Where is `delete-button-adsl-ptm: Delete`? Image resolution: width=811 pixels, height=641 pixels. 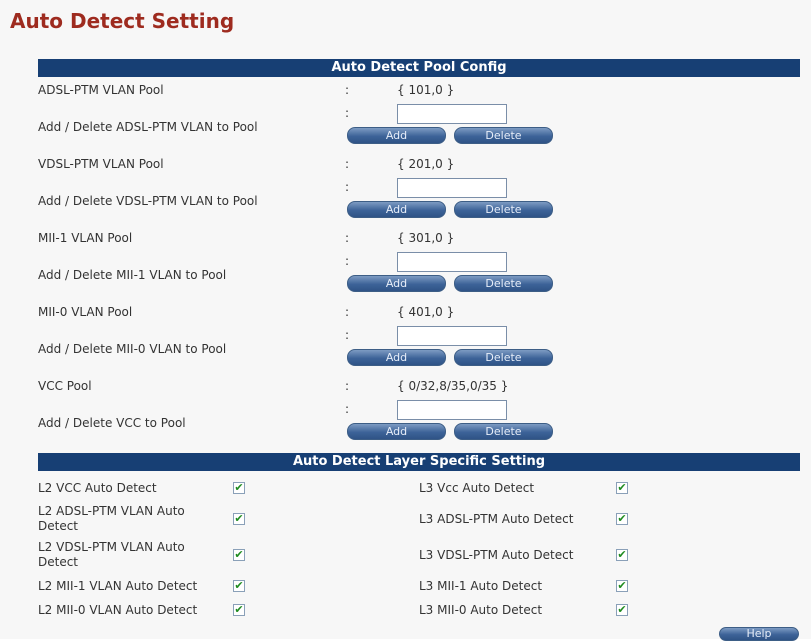
delete-button-adsl-ptm: Delete is located at coordinates (503, 135).